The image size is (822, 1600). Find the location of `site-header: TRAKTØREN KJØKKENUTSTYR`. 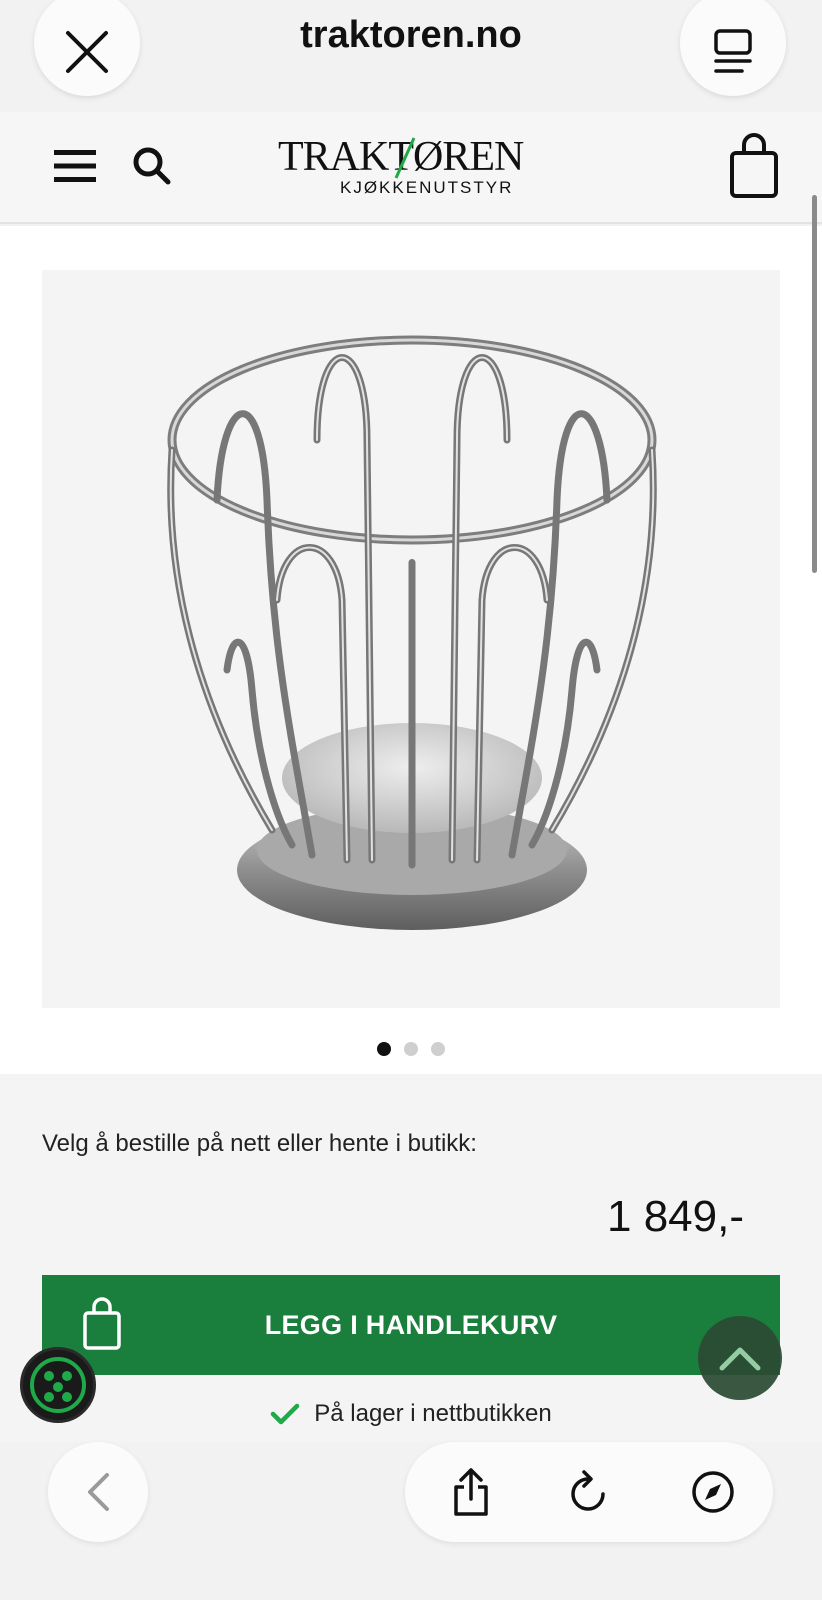

site-header: TRAKTØREN KJØKKENUTSTYR is located at coordinates (411, 168).